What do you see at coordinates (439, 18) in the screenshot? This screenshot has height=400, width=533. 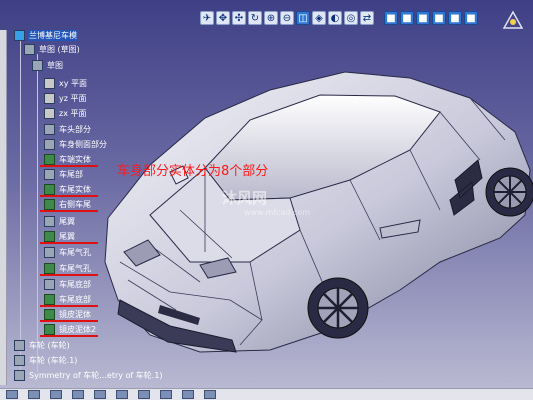 I see `cube-view-icon-4: ■` at bounding box center [439, 18].